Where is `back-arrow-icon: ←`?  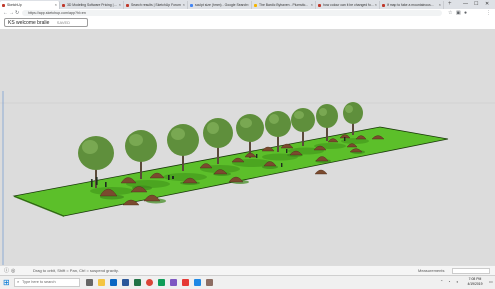
back-arrow-icon: ← is located at coordinates (5, 13).